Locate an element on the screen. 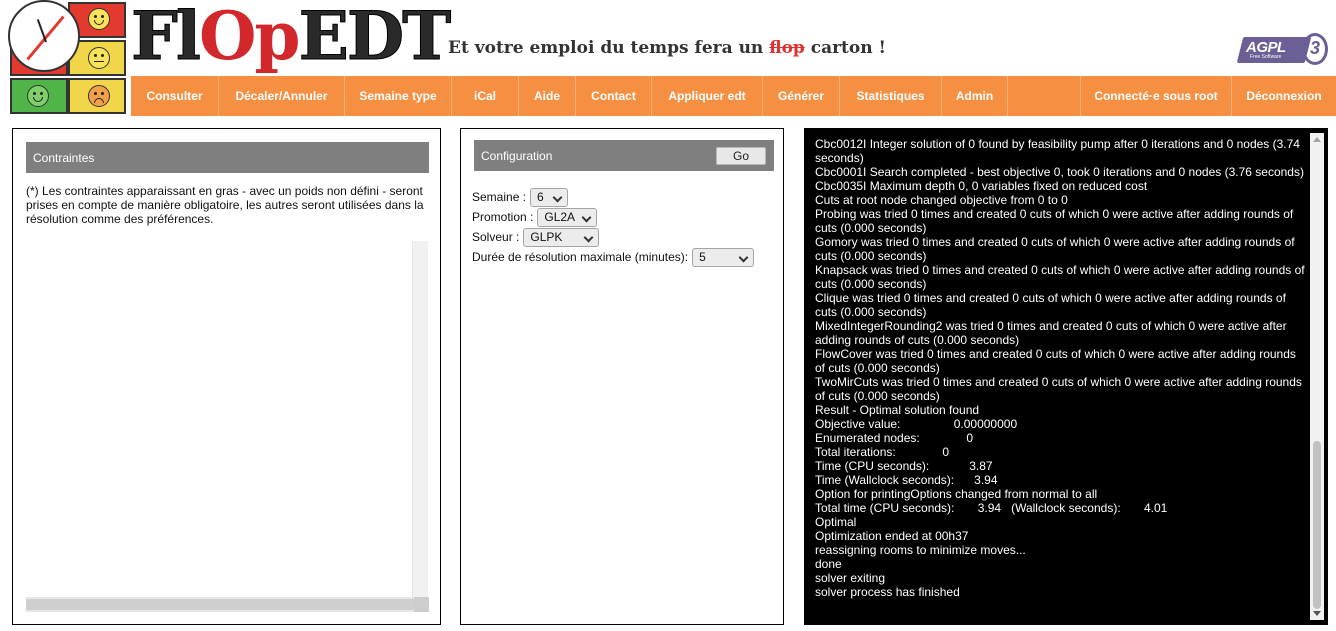 The height and width of the screenshot is (631, 1336). console-line: Time (Wallclock seconds): 3.94 is located at coordinates (906, 480).